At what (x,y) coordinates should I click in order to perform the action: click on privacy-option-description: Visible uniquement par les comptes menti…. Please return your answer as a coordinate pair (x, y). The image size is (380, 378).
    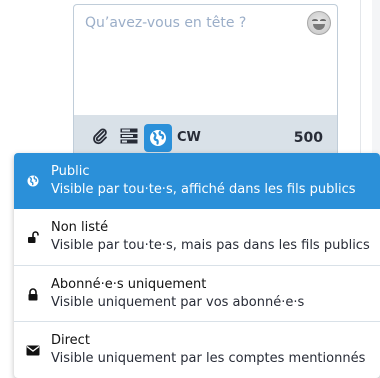
    Looking at the image, I should click on (208, 358).